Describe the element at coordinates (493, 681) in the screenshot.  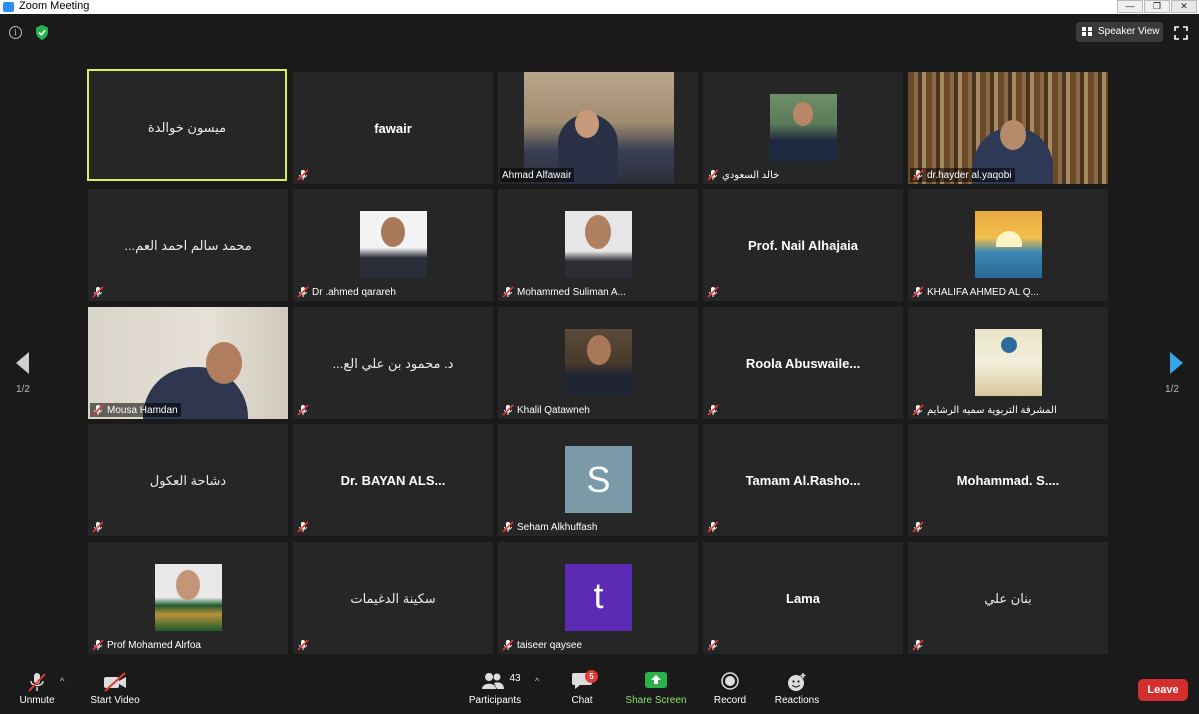
I see `participants-icon` at that location.